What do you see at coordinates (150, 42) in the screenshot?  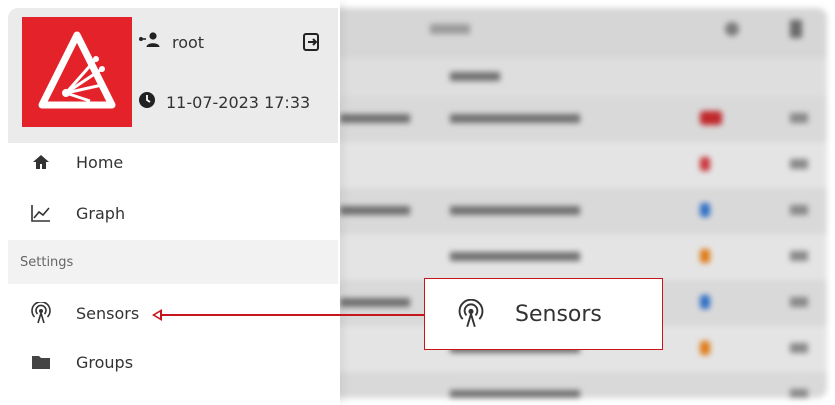 I see `user-switch-icon` at bounding box center [150, 42].